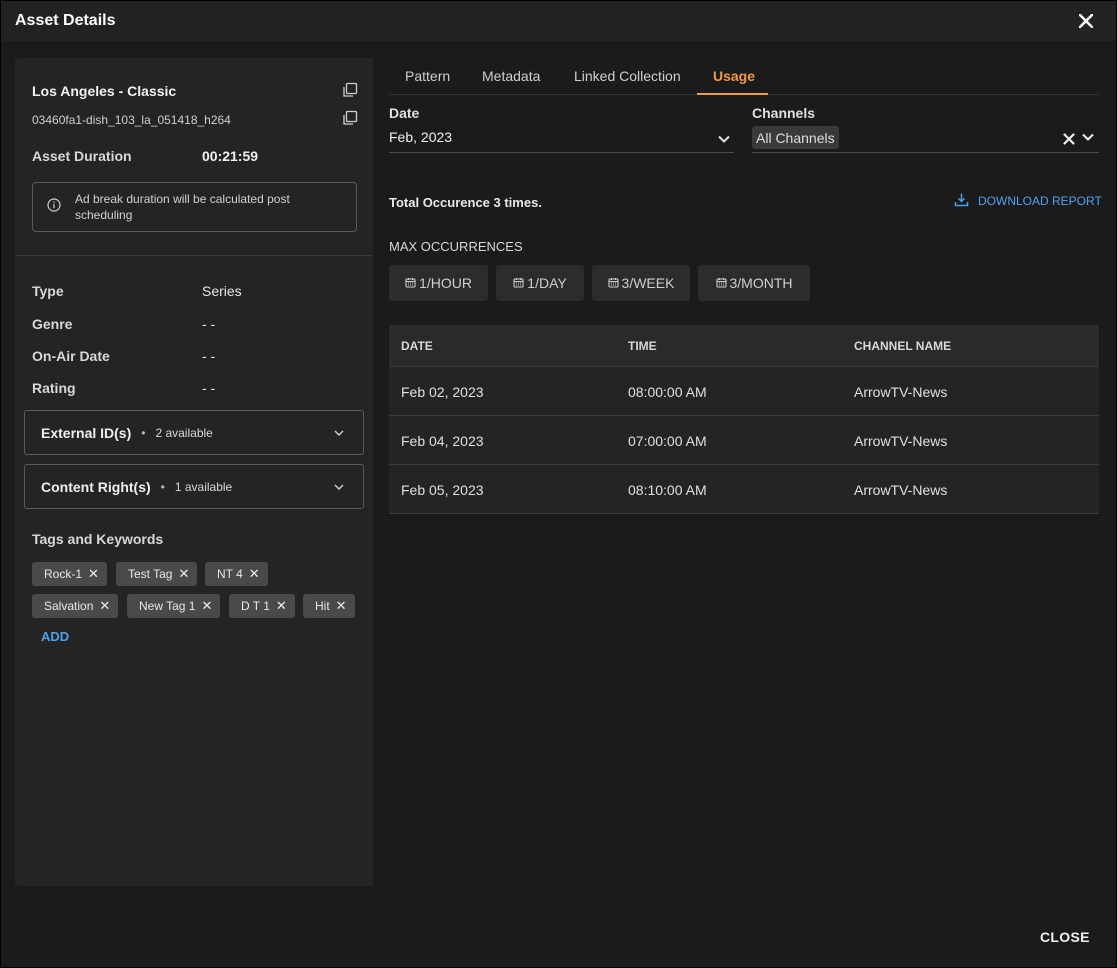 The width and height of the screenshot is (1117, 968). Describe the element at coordinates (744, 489) in the screenshot. I see `table-row: Feb 05, 2023 08:10:00 AM ArrowTV-News` at that location.